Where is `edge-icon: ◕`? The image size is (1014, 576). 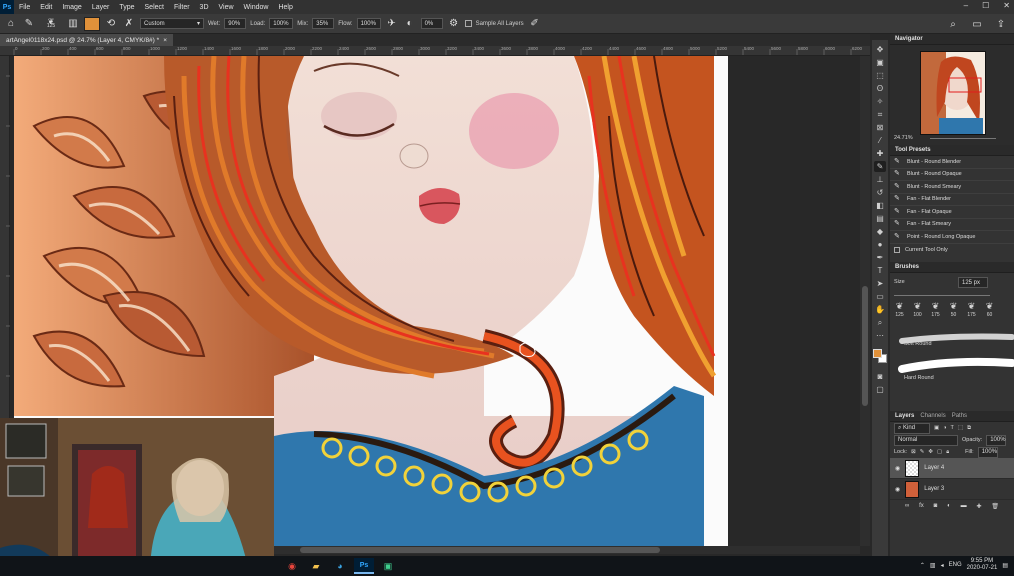 edge-icon: ◕ is located at coordinates (340, 566).